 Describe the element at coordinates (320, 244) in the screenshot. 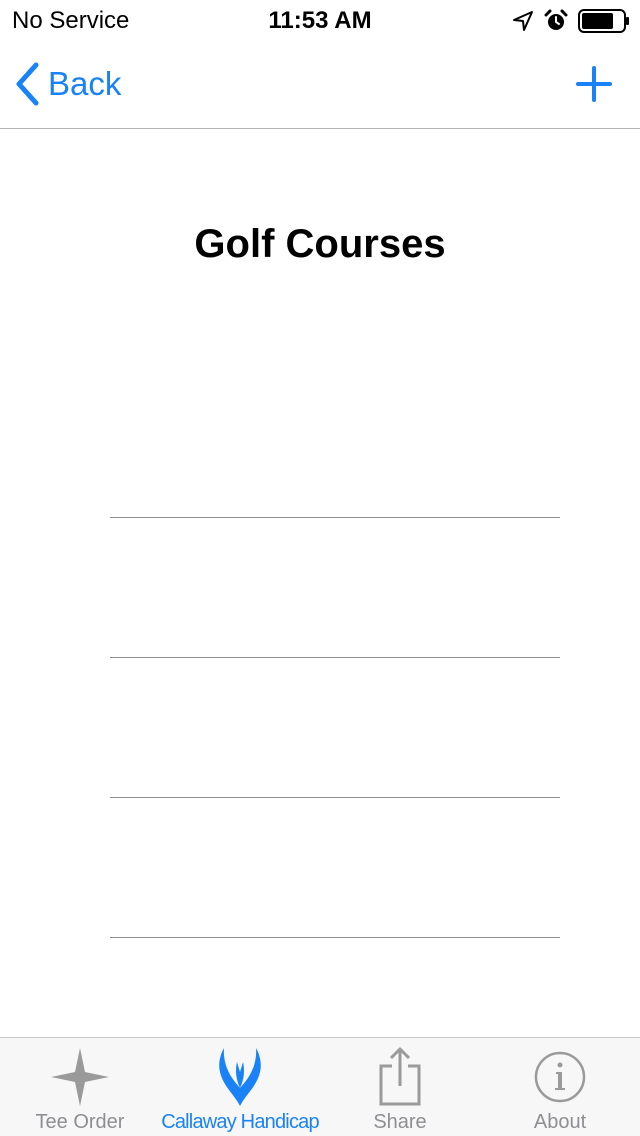

I see `page-title: Golf Courses` at that location.